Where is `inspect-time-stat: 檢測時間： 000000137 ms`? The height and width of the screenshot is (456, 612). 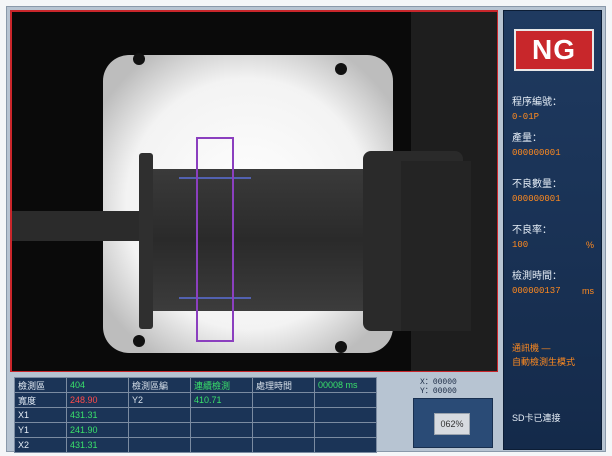
inspect-time-stat: 檢測時間： 000000137 ms is located at coordinates (556, 281).